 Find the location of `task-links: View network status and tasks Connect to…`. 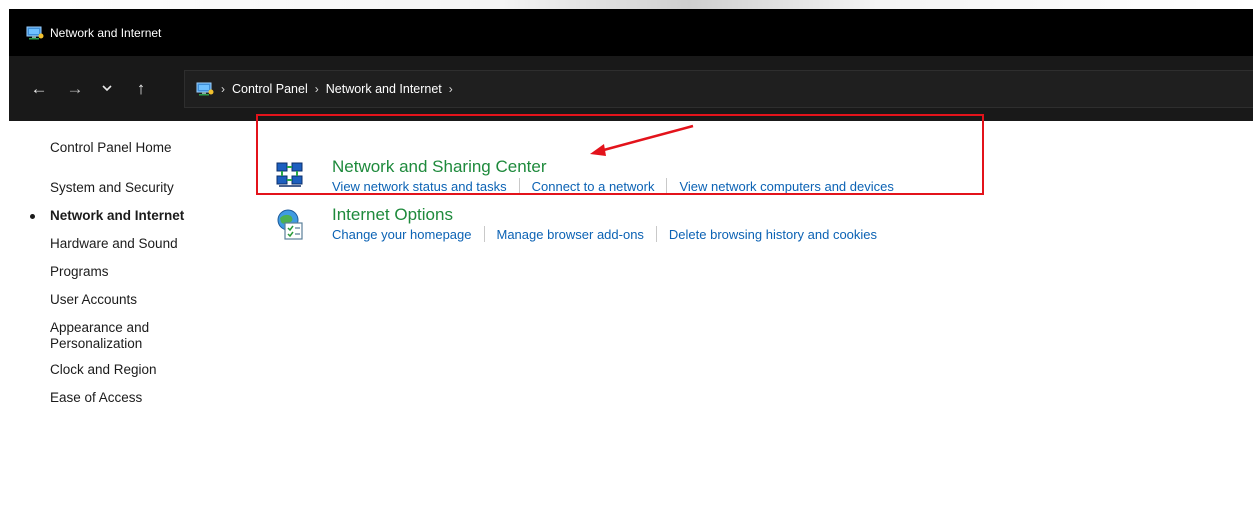

task-links: View network status and tasks Connect to… is located at coordinates (613, 186).